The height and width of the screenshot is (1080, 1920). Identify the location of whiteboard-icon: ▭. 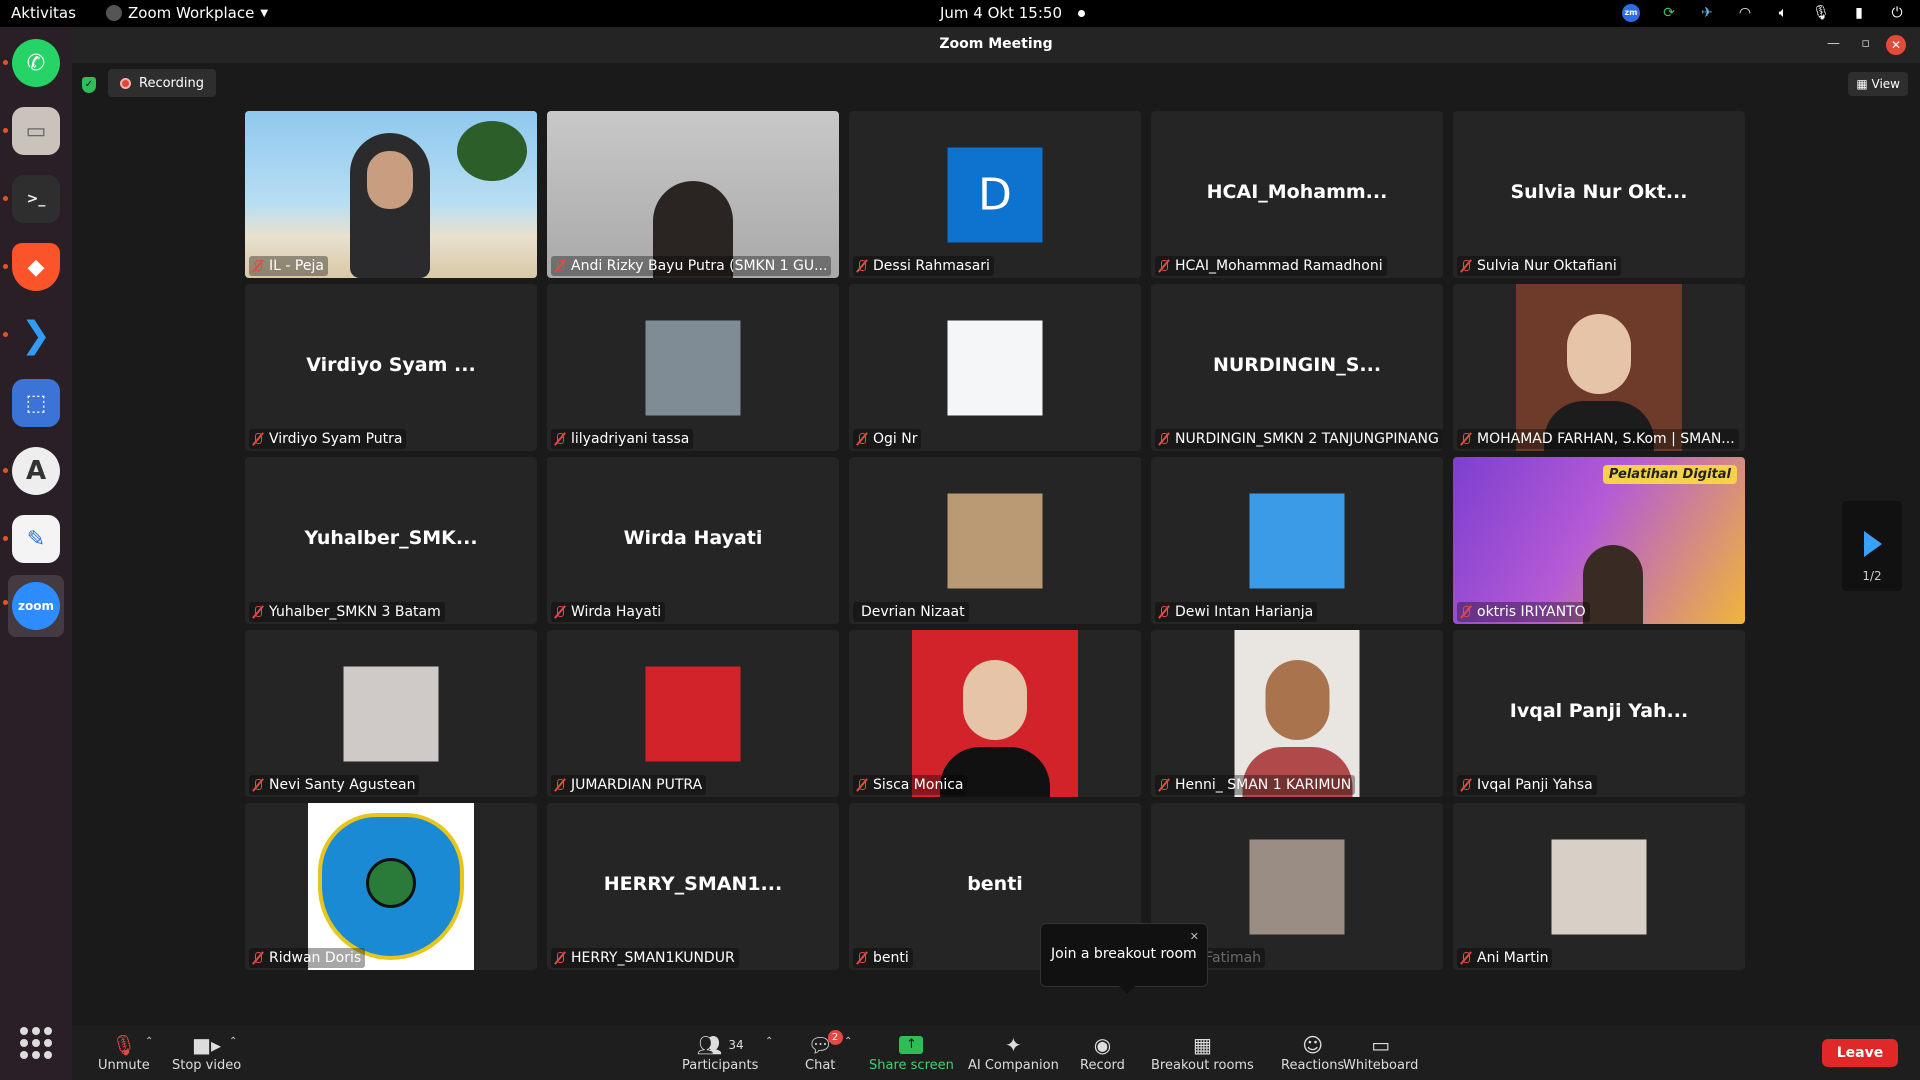
(1381, 1045).